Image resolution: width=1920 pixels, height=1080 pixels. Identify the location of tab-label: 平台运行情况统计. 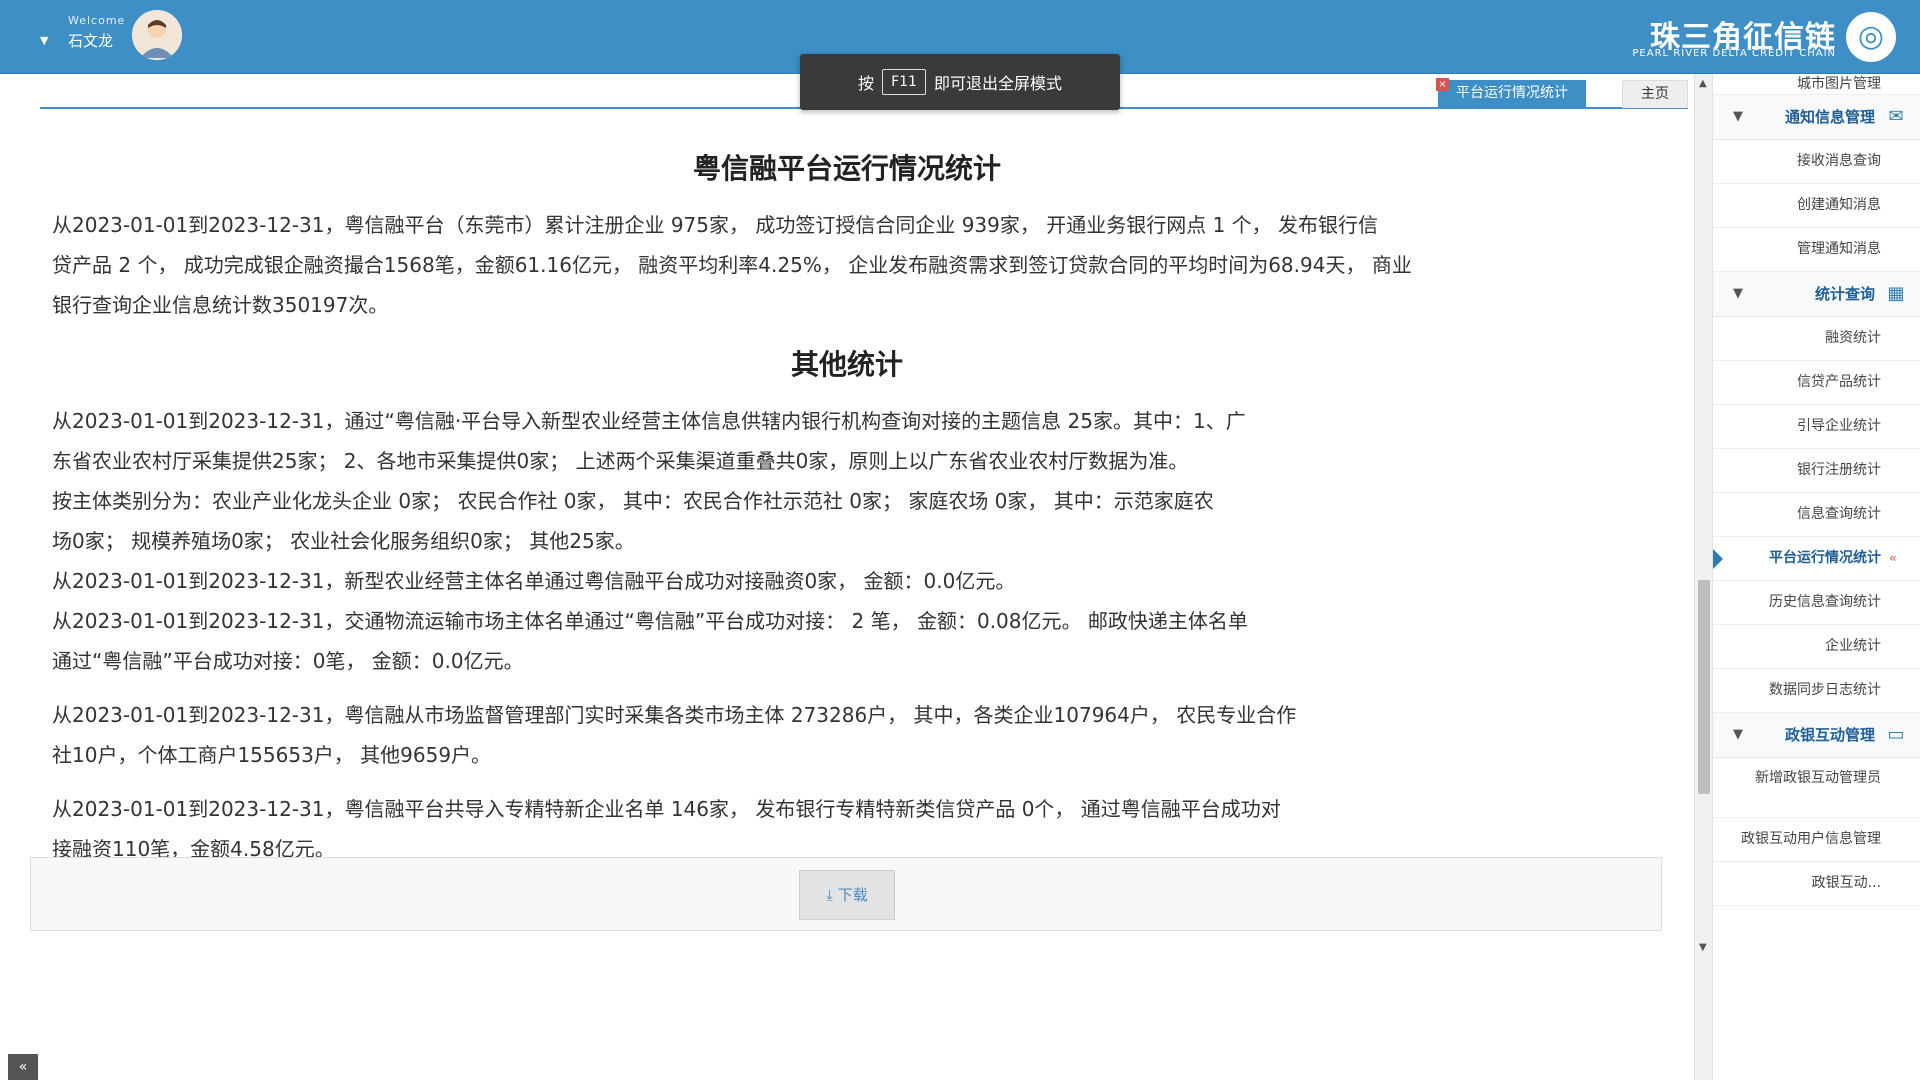
(1512, 93).